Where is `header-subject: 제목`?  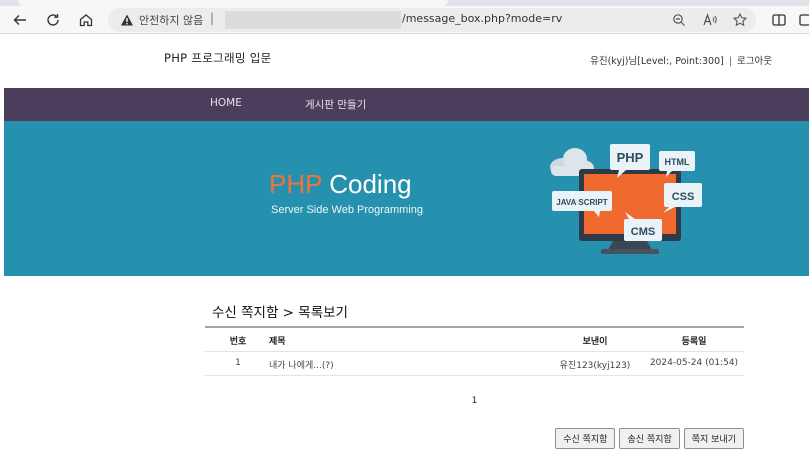
header-subject: 제목 is located at coordinates (277, 342).